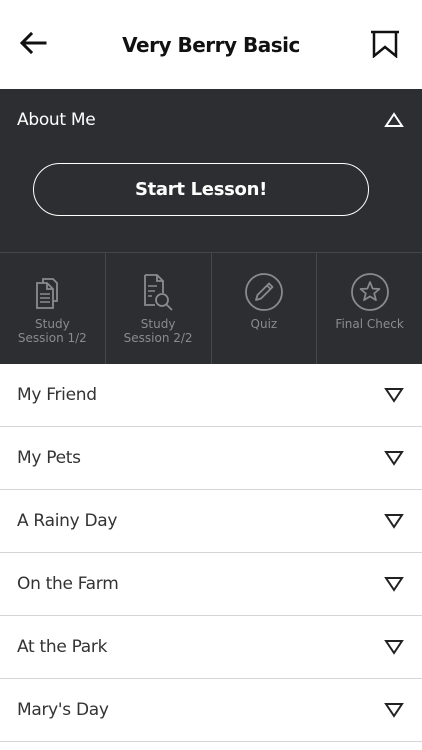 The image size is (422, 750). What do you see at coordinates (63, 710) in the screenshot?
I see `lesson-label: Mary's Day` at bounding box center [63, 710].